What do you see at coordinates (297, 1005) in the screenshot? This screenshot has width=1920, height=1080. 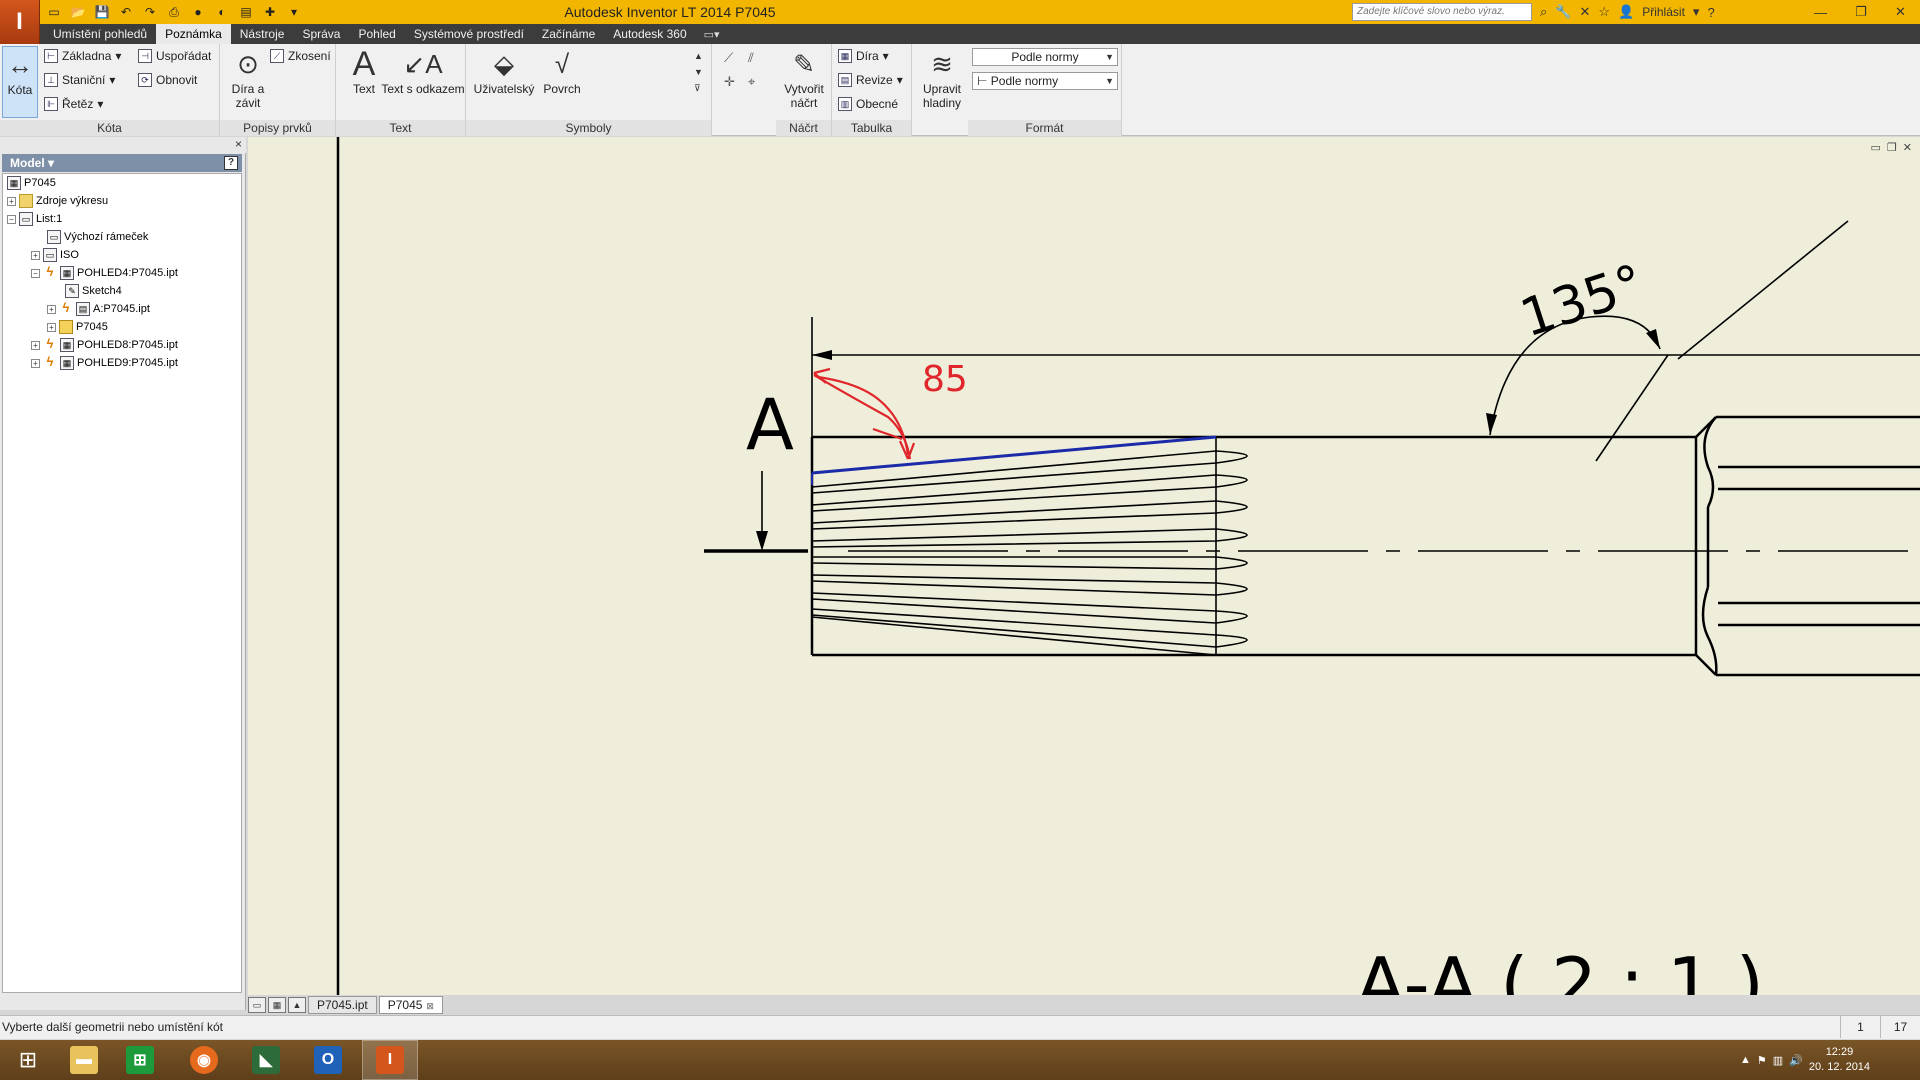 I see `arrange-up-icon: ▲` at bounding box center [297, 1005].